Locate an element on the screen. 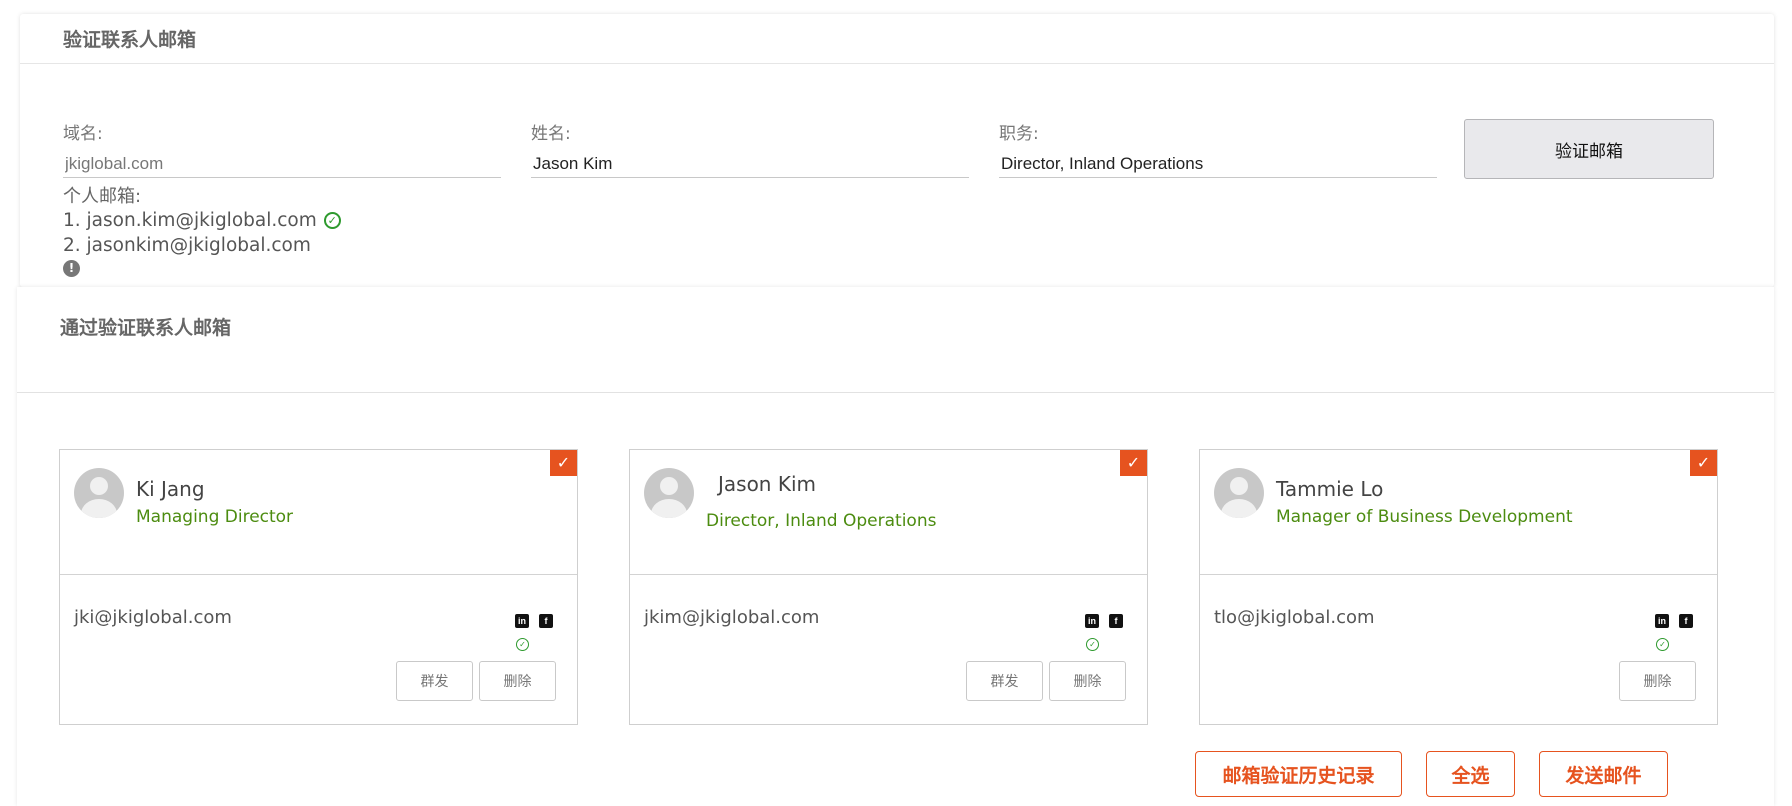 Image resolution: width=1792 pixels, height=806 pixels. verify-panel-title: 验证联系人邮箱 is located at coordinates (130, 40).